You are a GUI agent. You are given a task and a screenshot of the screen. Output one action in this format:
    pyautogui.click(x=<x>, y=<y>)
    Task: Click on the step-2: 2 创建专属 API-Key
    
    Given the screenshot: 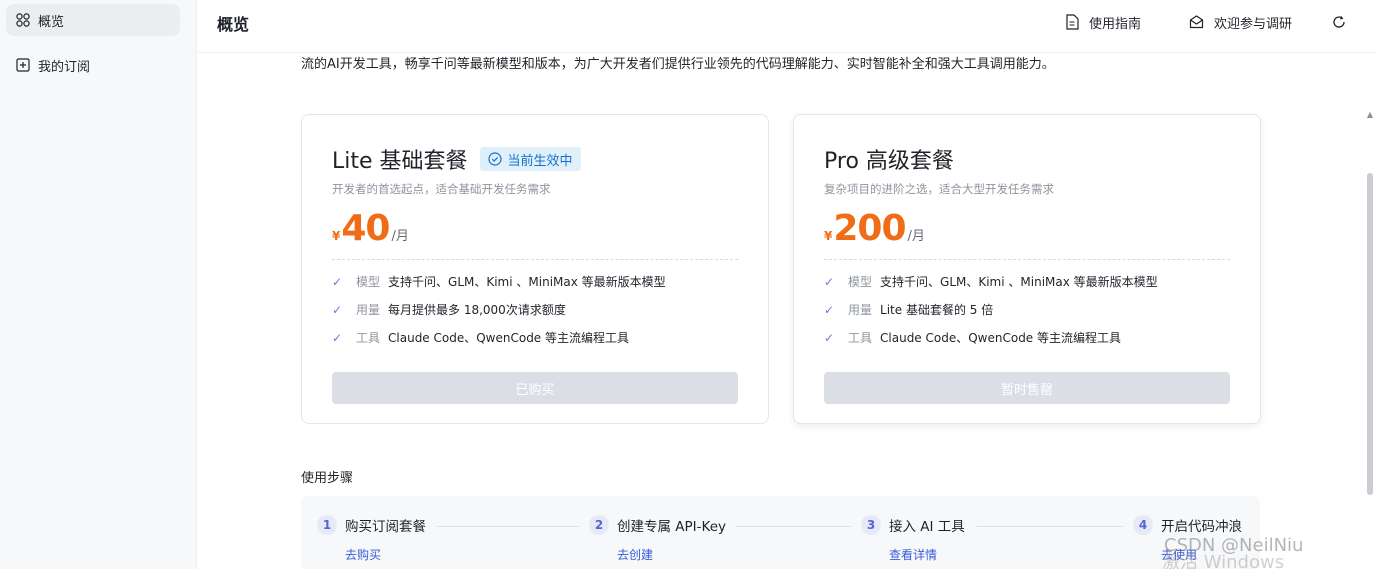 What is the action you would take?
    pyautogui.click(x=657, y=525)
    